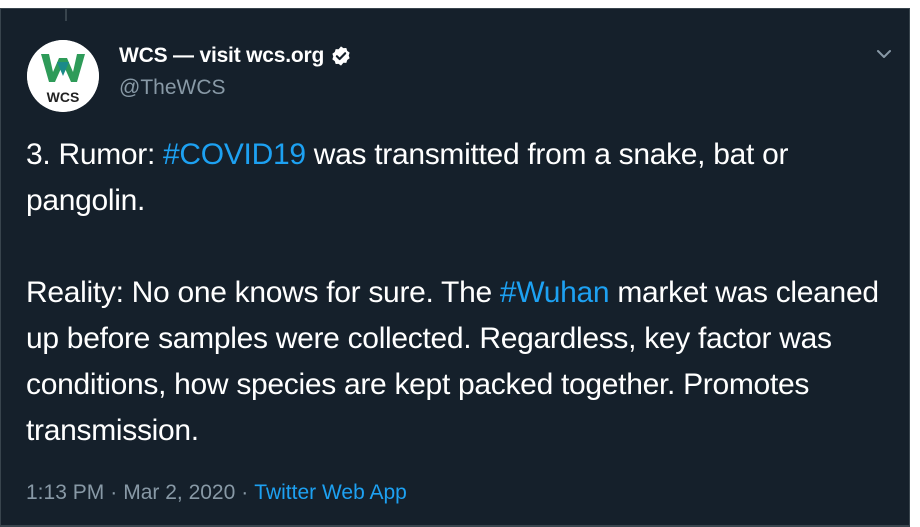  I want to click on text-segment: 3. Rumor:, so click(95, 154).